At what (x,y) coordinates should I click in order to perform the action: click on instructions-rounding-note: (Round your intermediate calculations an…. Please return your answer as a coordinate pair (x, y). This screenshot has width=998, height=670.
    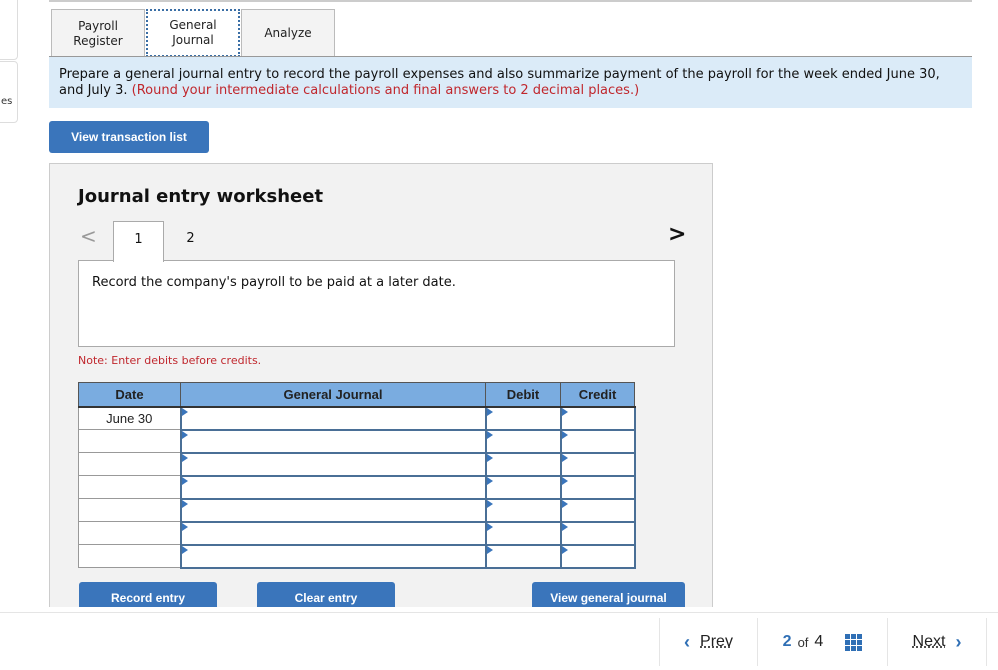
    Looking at the image, I should click on (385, 90).